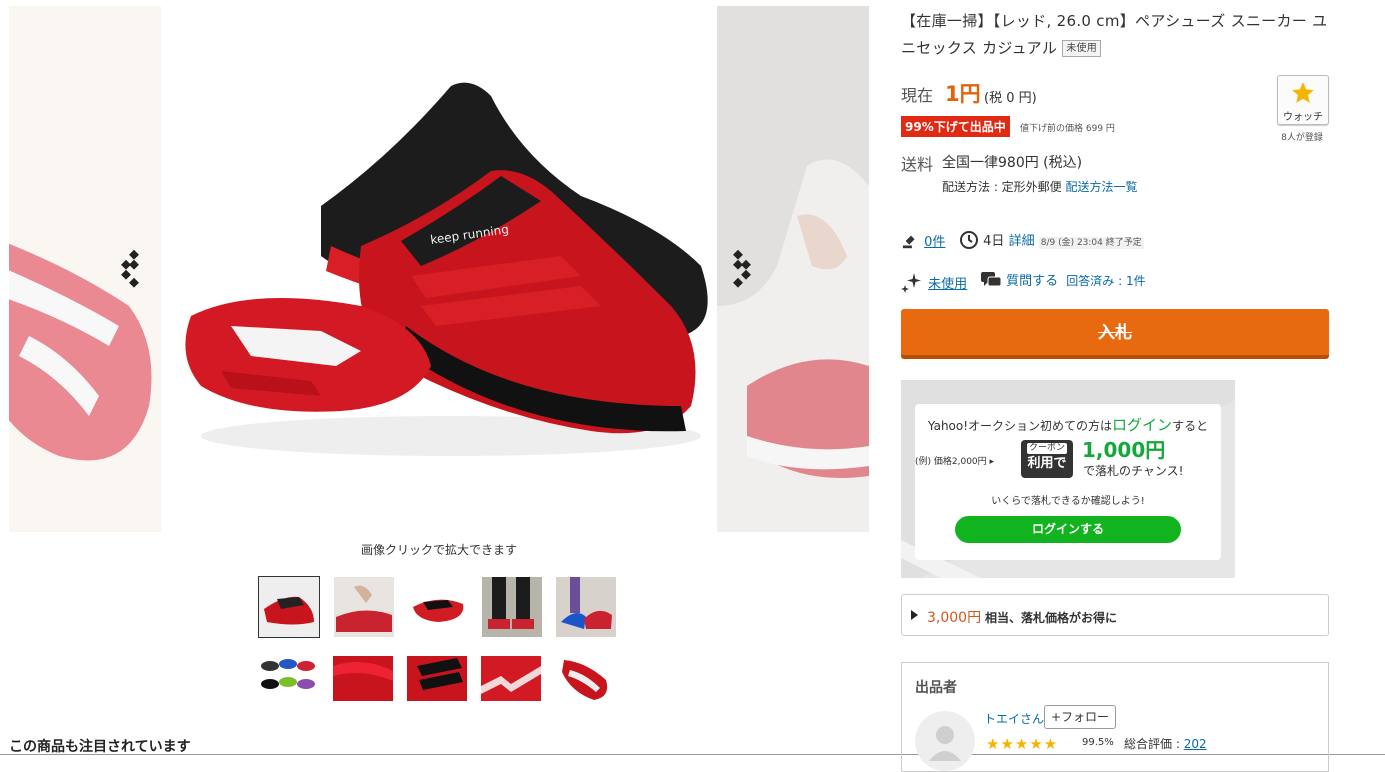  Describe the element at coordinates (1080, 717) in the screenshot. I see `follow-button: +フォロー` at that location.